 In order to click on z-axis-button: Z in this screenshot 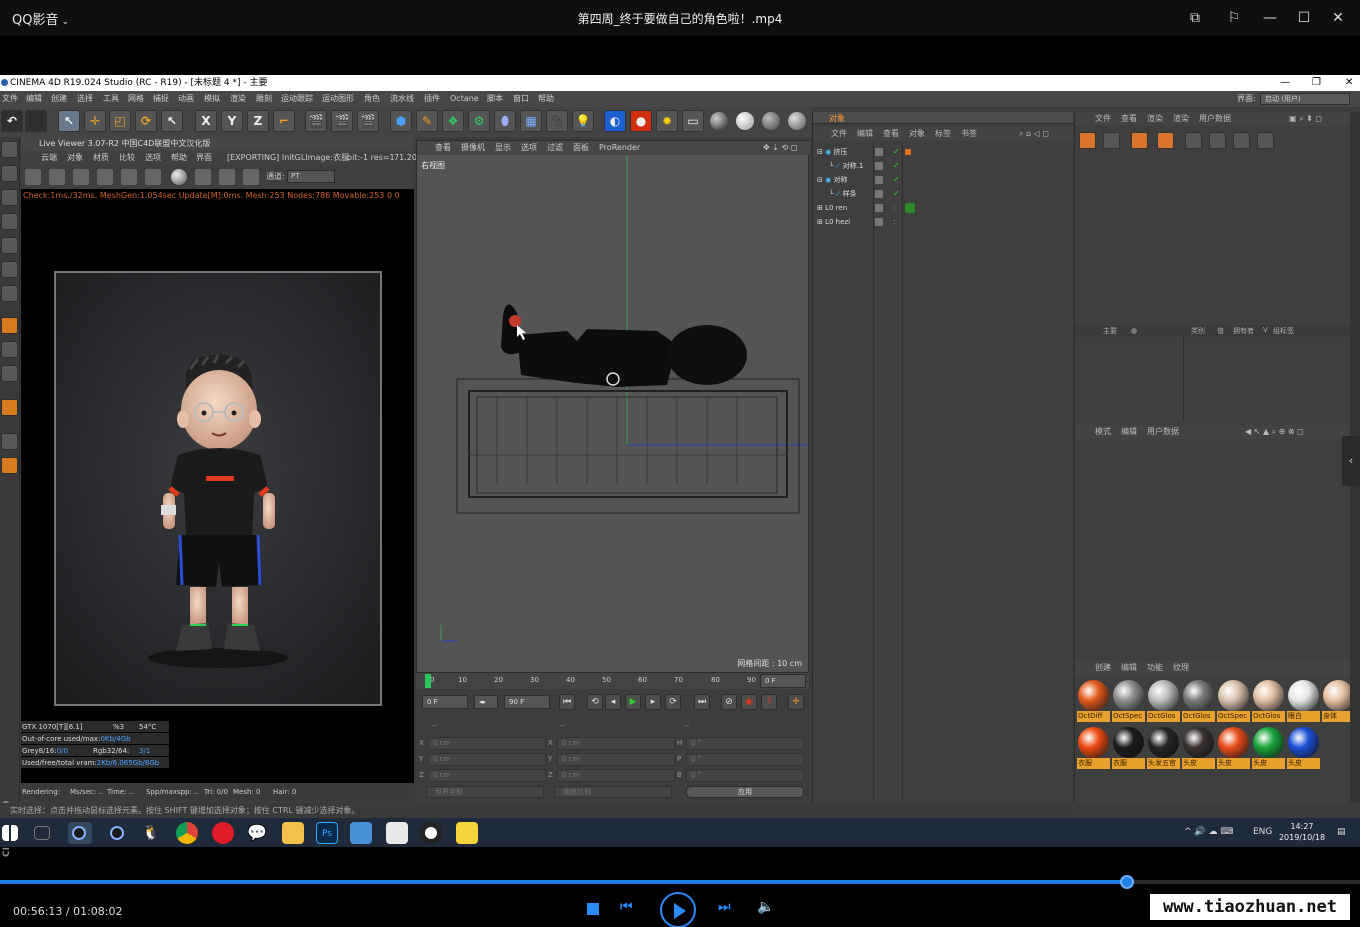, I will do `click(258, 121)`.